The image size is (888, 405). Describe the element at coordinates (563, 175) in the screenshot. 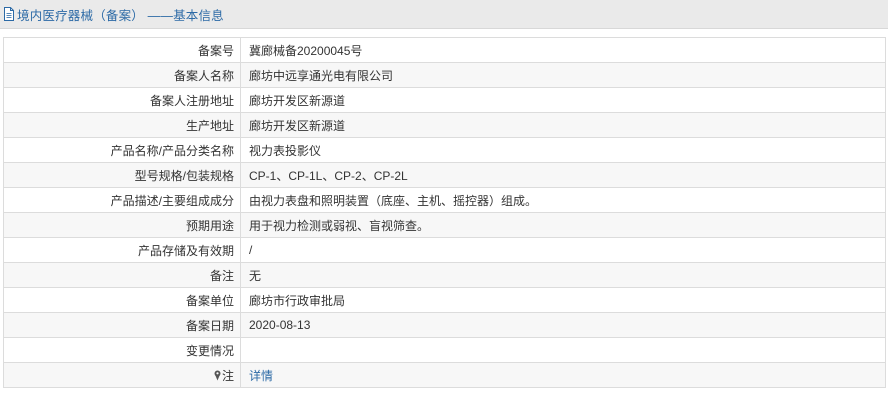

I see `field-value-model-spec: CP-1、CP-1L、CP-2、CP-2L` at that location.